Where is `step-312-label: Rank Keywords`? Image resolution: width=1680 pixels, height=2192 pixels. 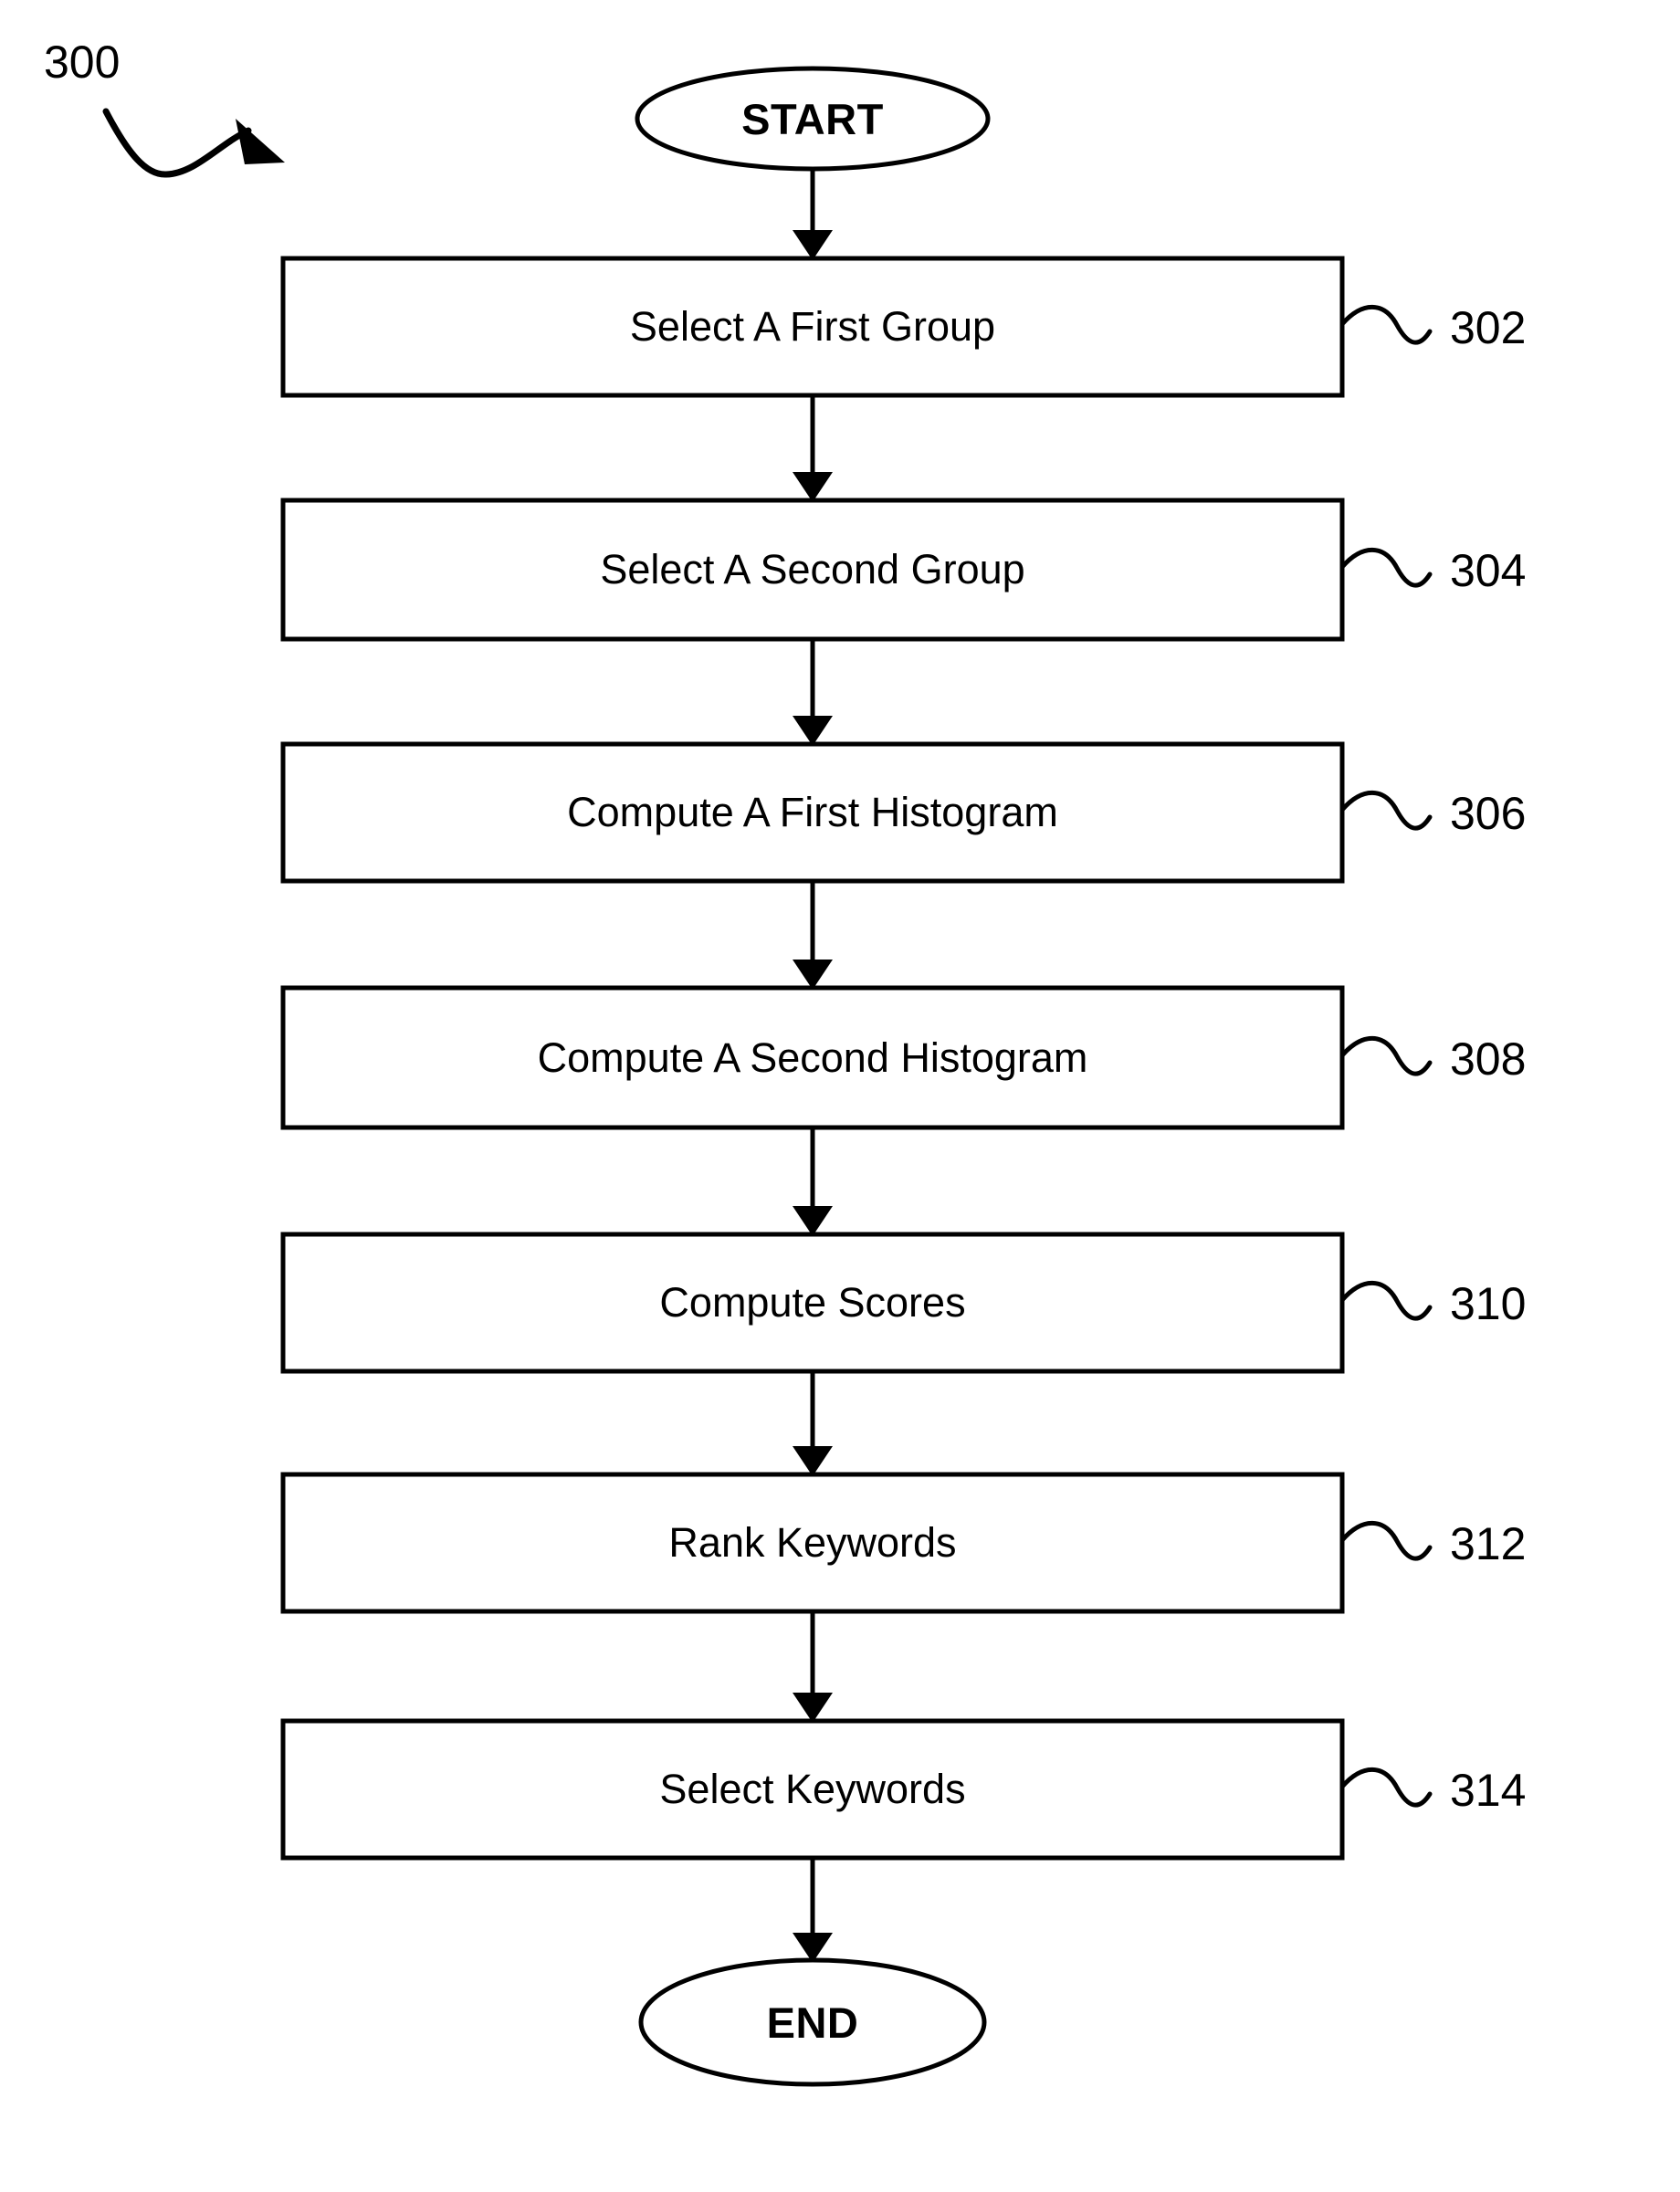 step-312-label: Rank Keywords is located at coordinates (812, 1542).